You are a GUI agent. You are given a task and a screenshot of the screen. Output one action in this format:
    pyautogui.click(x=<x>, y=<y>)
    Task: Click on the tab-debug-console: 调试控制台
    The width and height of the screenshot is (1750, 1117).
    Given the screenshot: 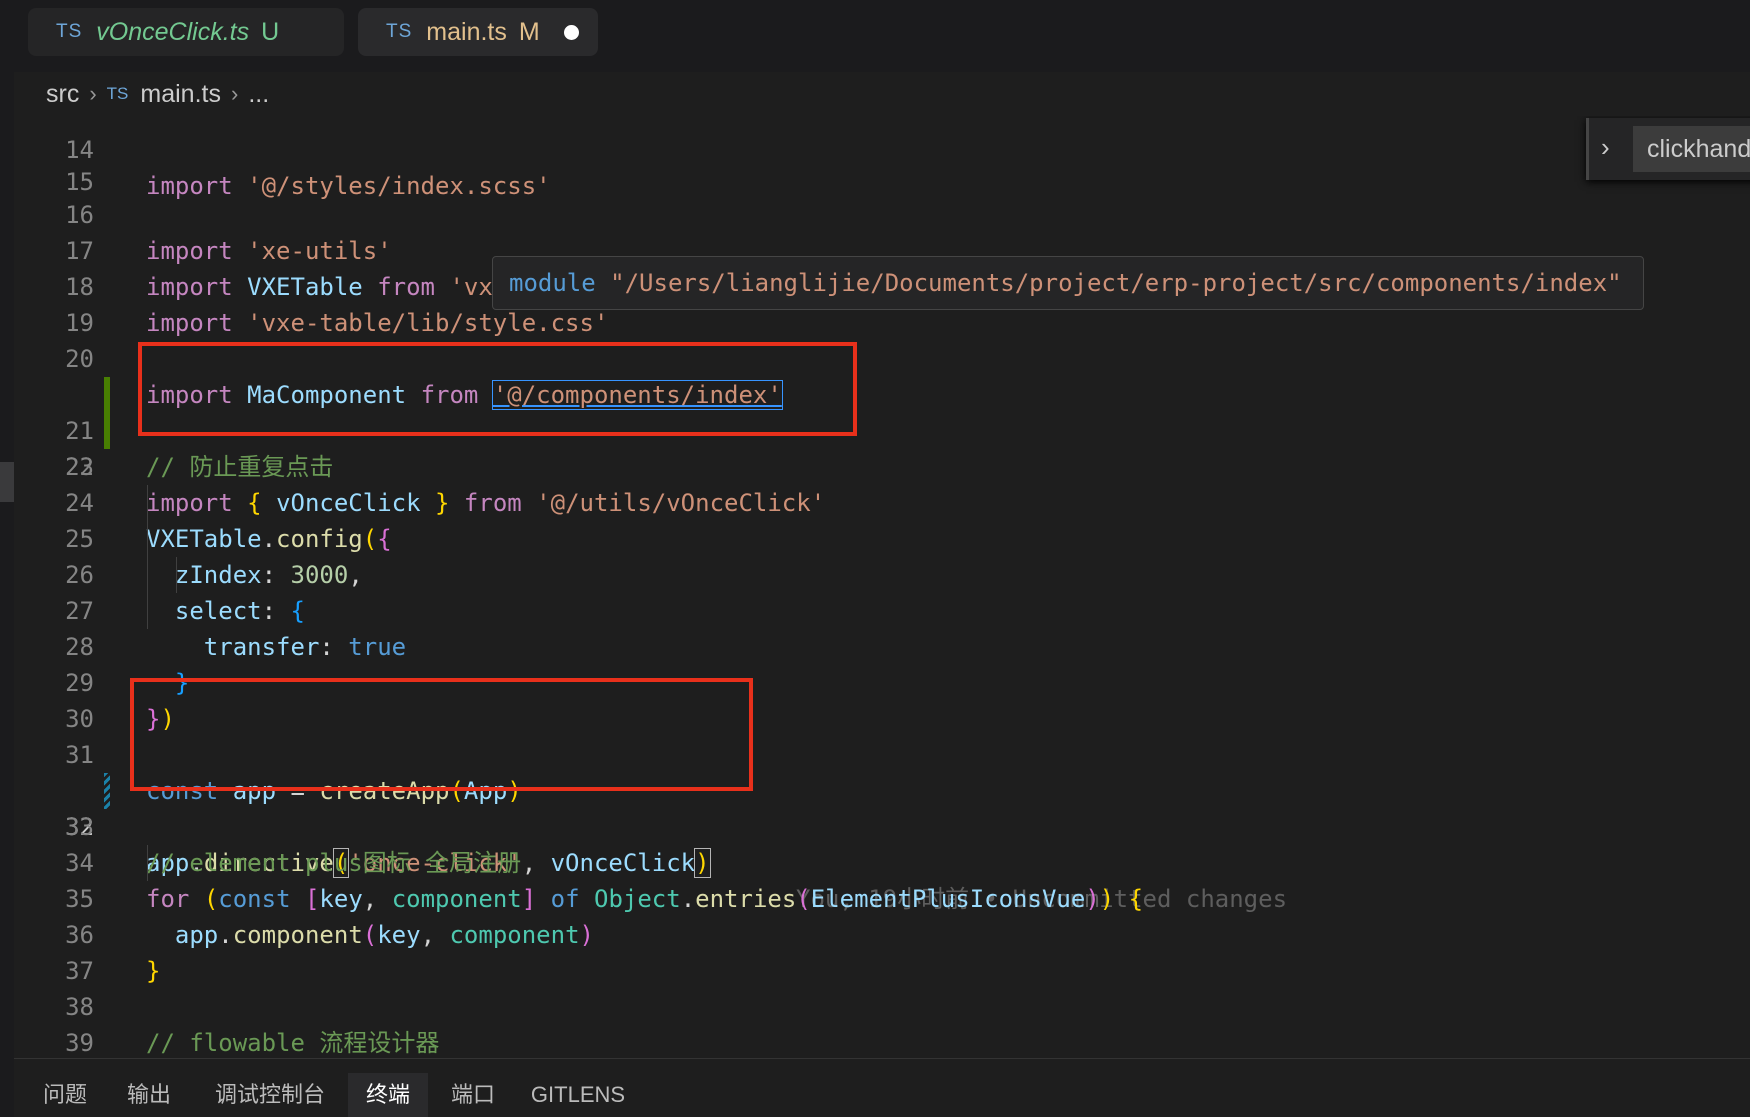 What is the action you would take?
    pyautogui.click(x=270, y=1095)
    